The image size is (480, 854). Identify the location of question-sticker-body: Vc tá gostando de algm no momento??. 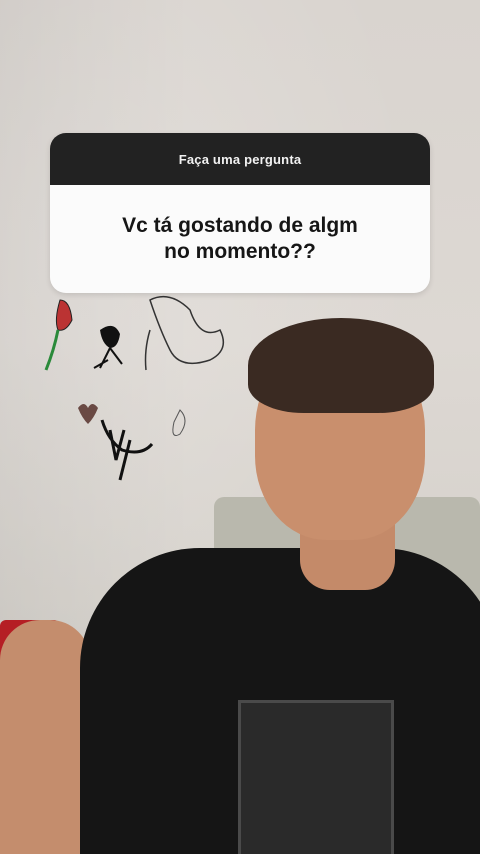
(240, 239).